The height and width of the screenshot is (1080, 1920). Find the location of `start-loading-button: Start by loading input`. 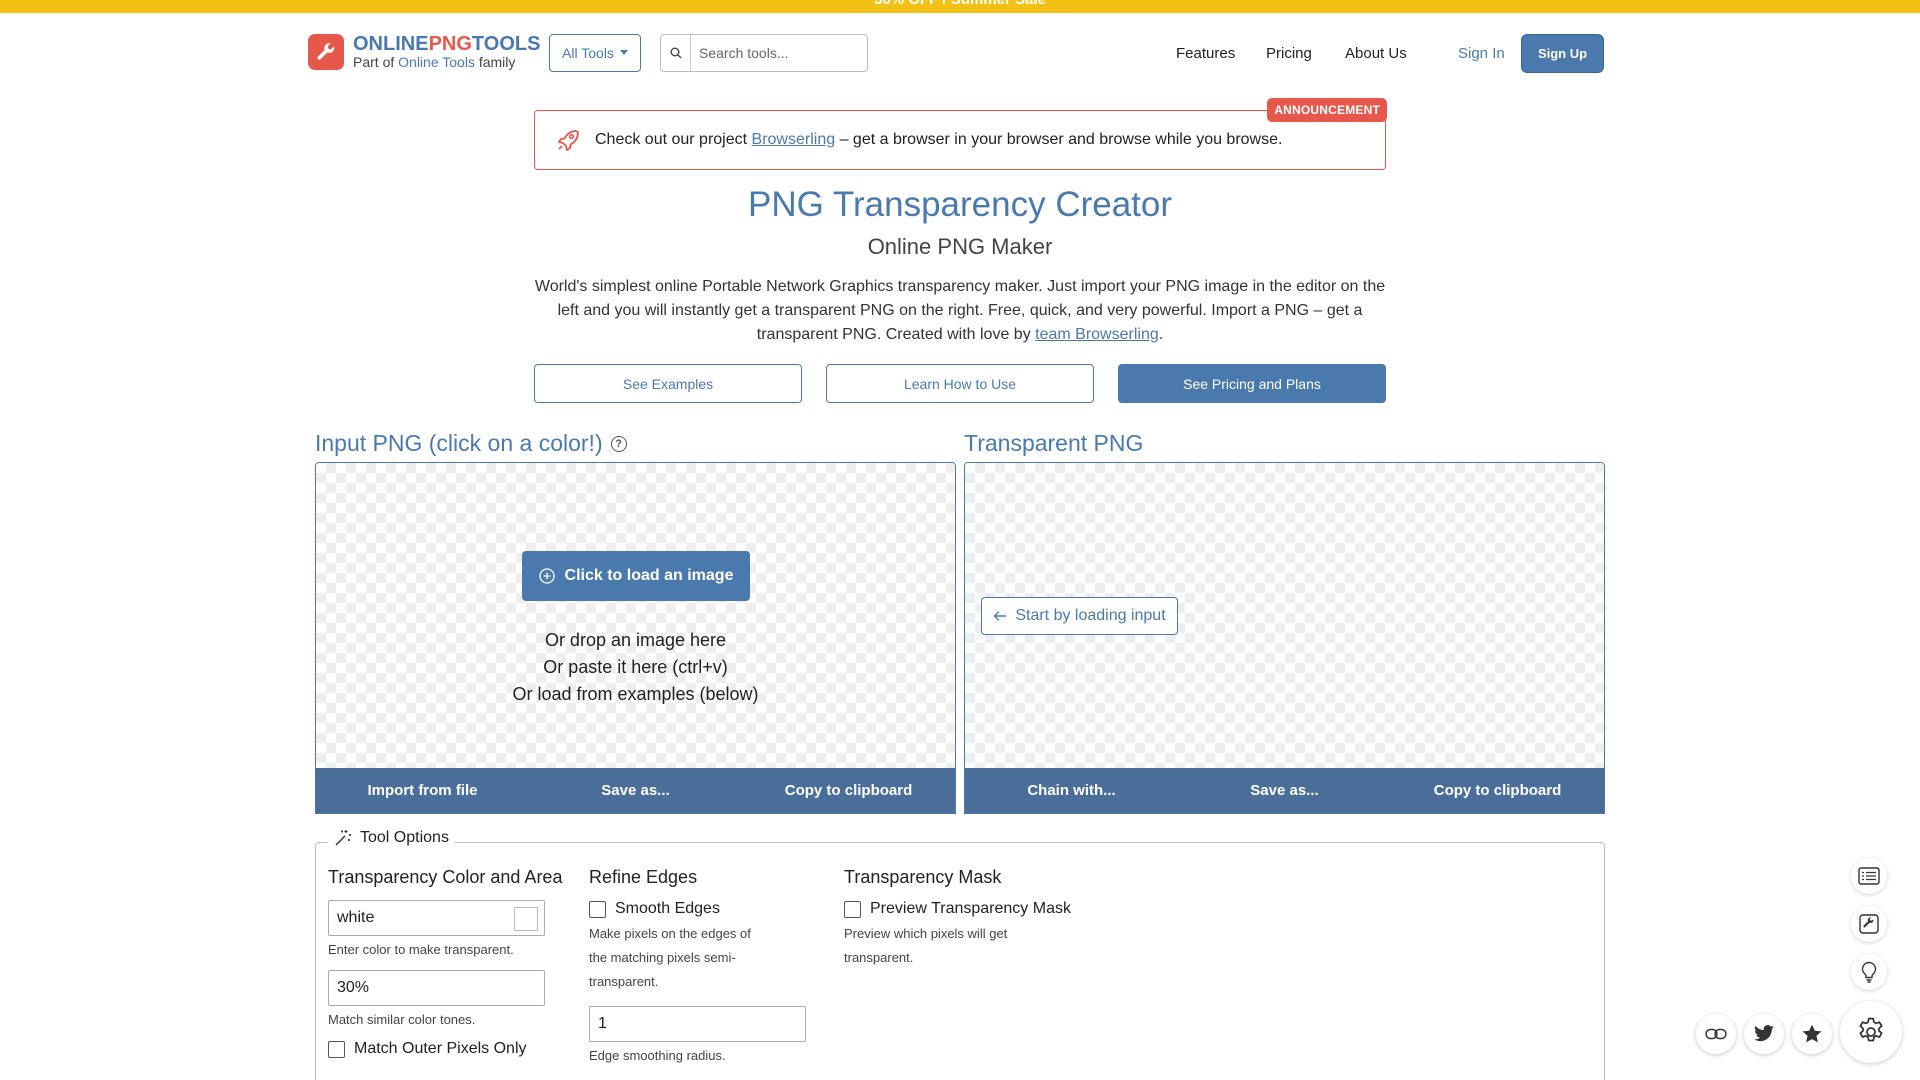

start-loading-button: Start by loading input is located at coordinates (1079, 616).